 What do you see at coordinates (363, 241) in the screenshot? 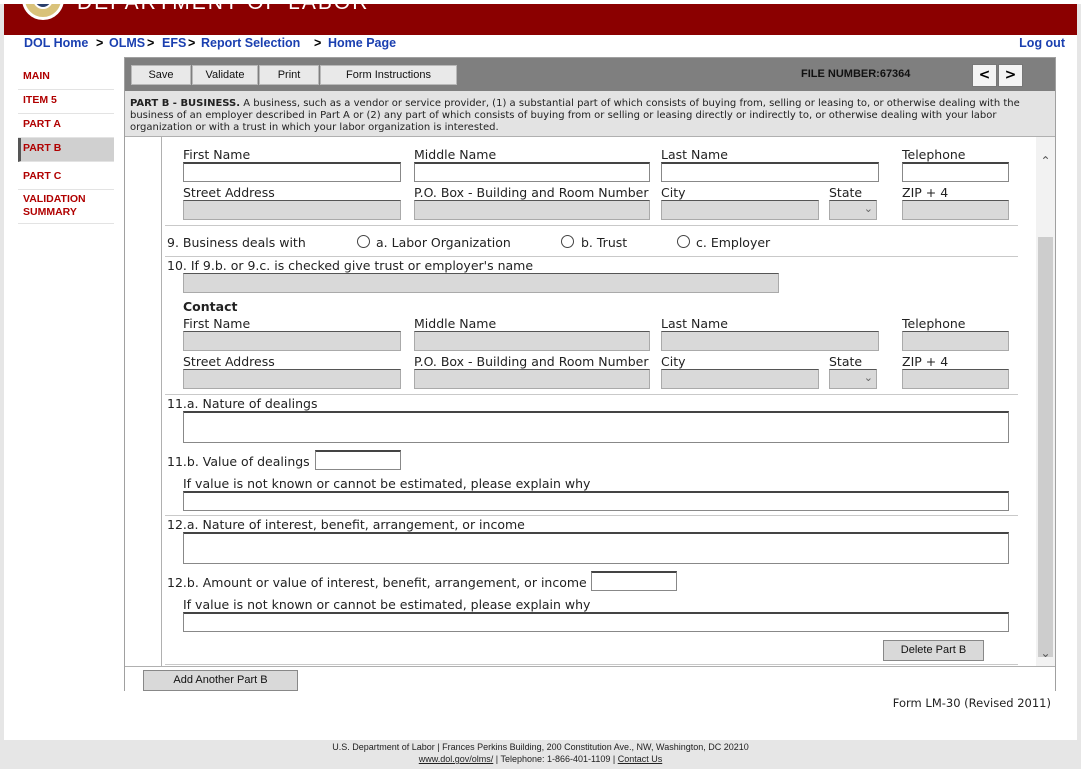
I see `radio-labor-organization` at bounding box center [363, 241].